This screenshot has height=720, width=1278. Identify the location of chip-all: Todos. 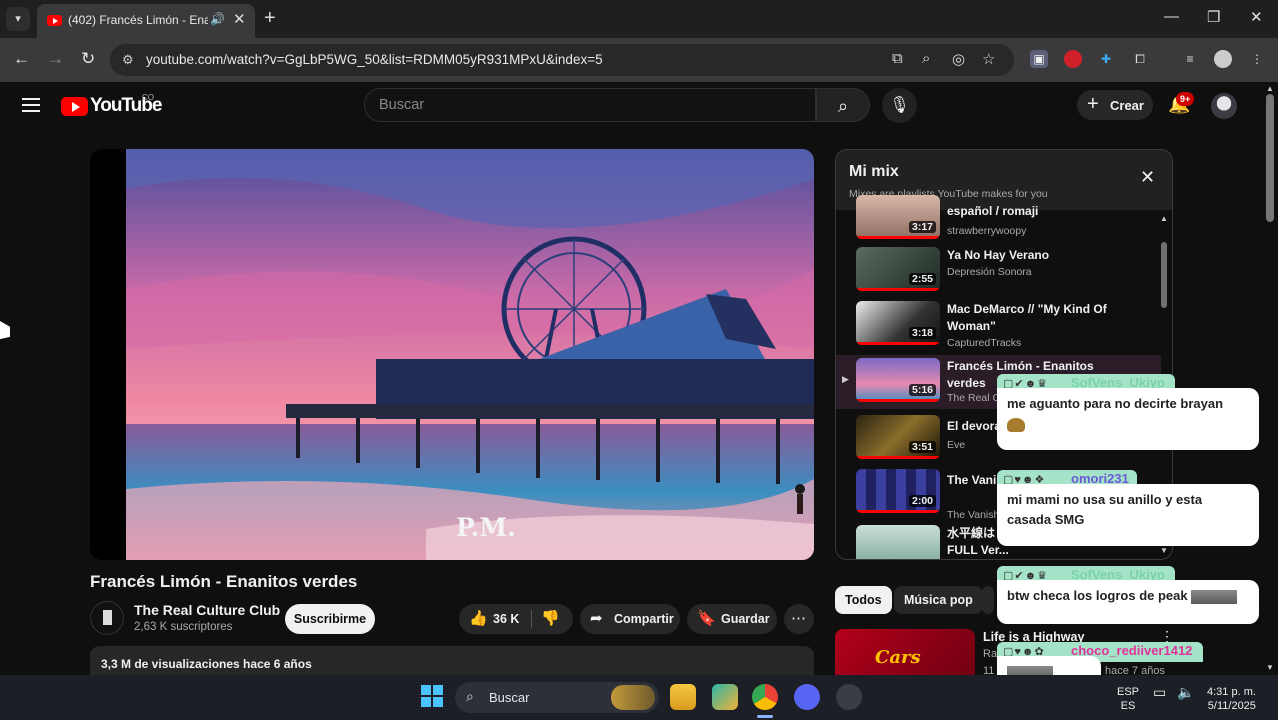
(863, 600).